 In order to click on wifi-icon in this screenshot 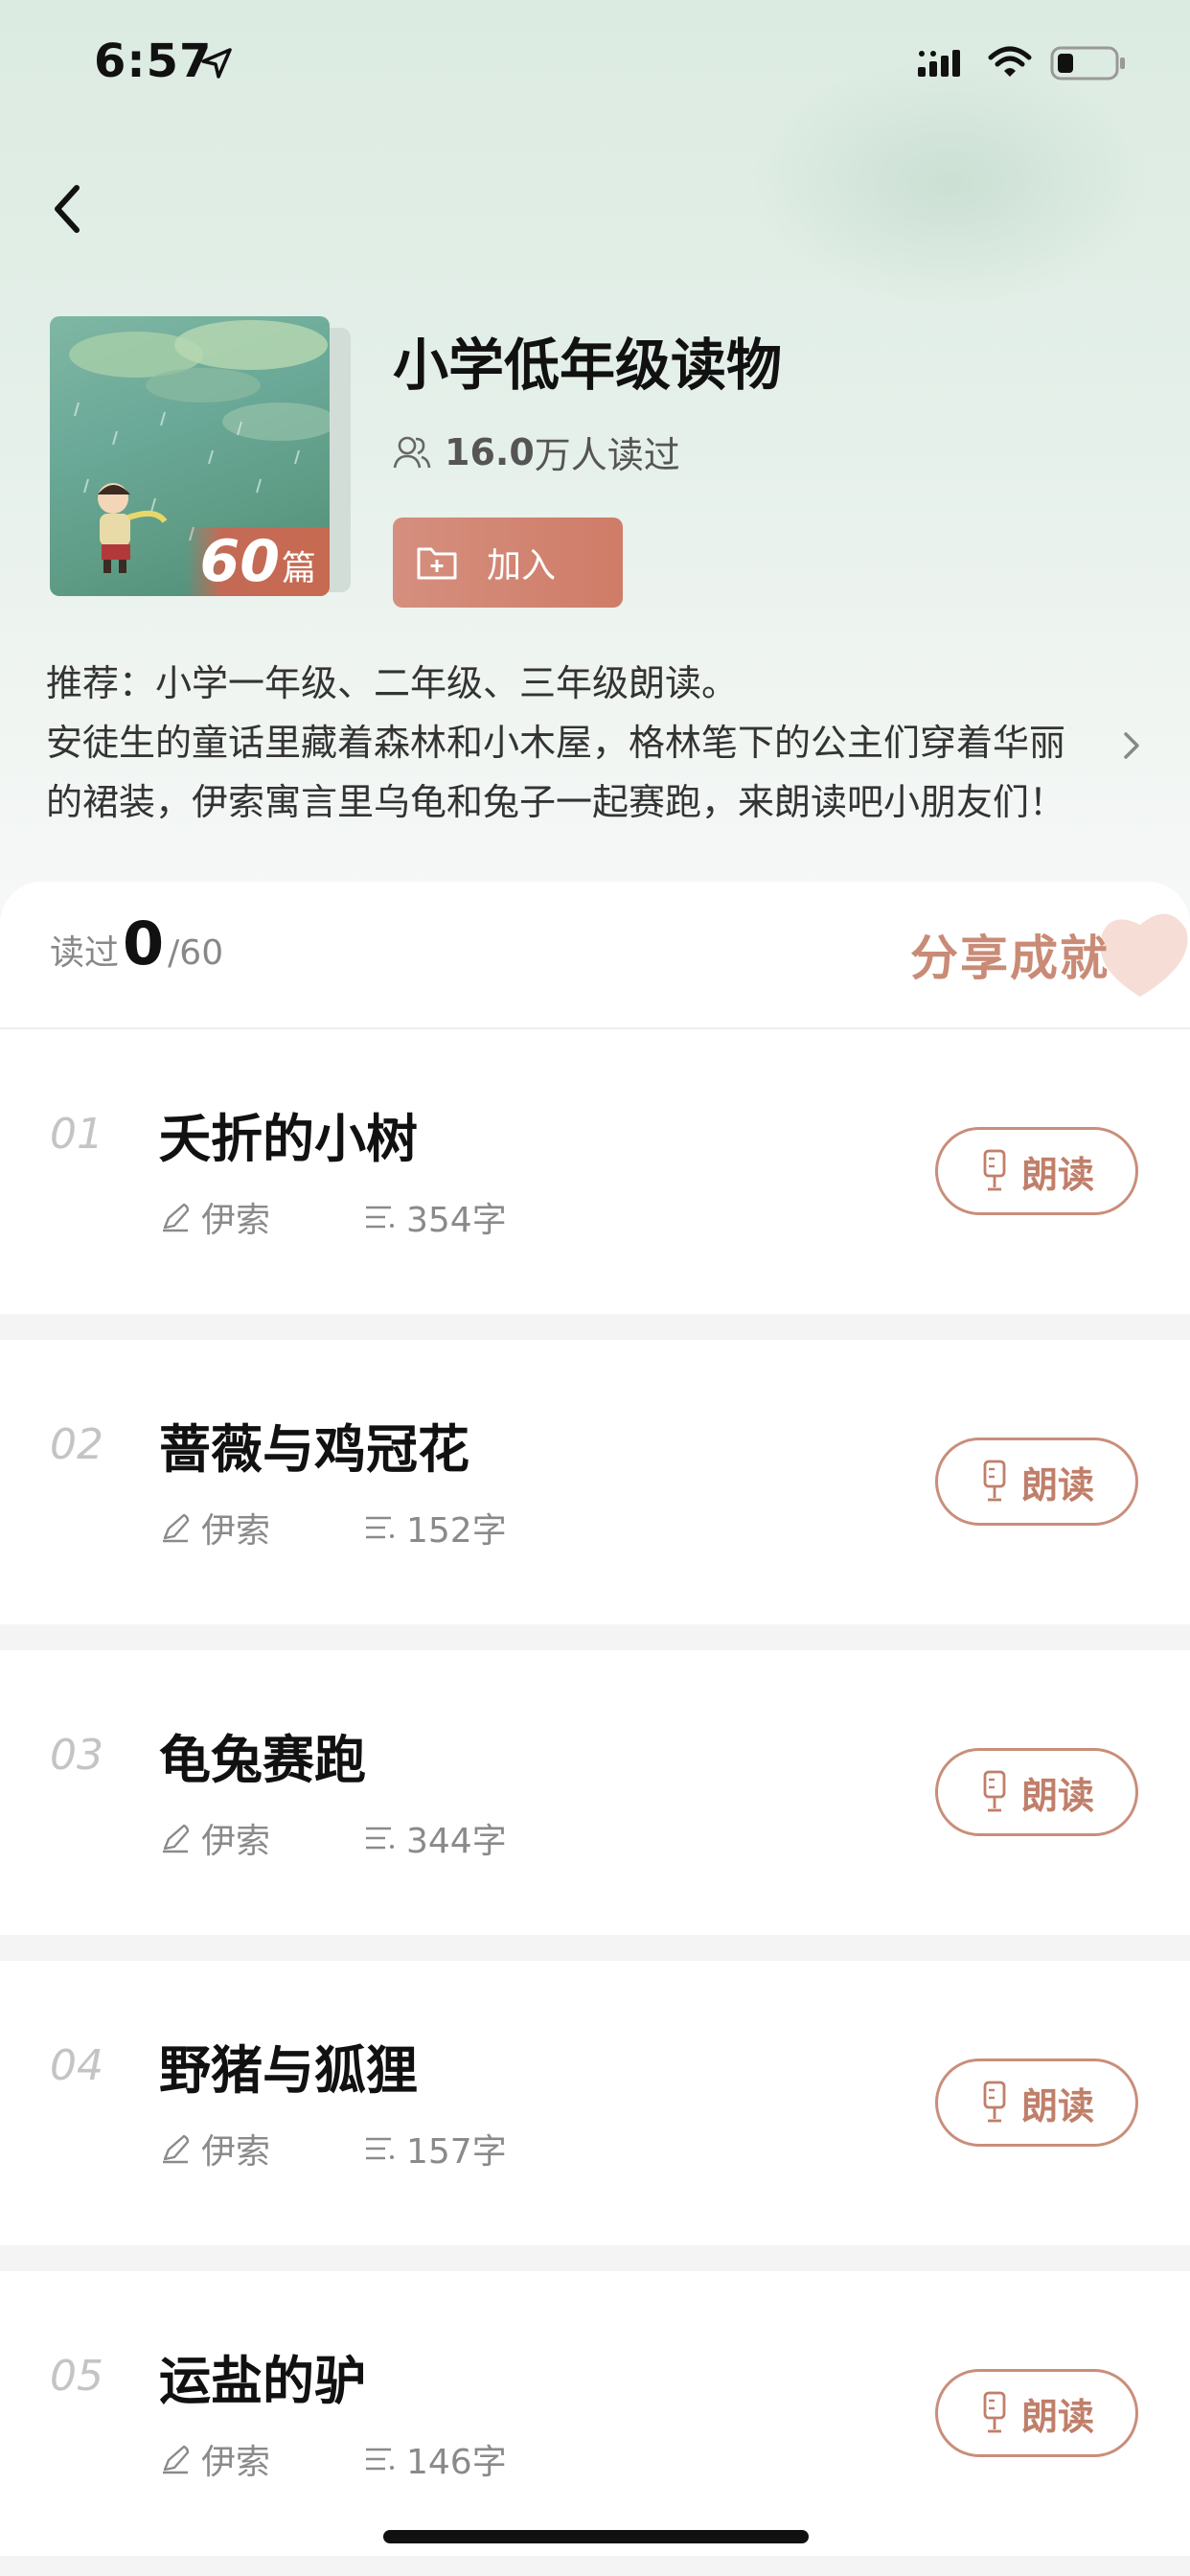, I will do `click(1010, 62)`.